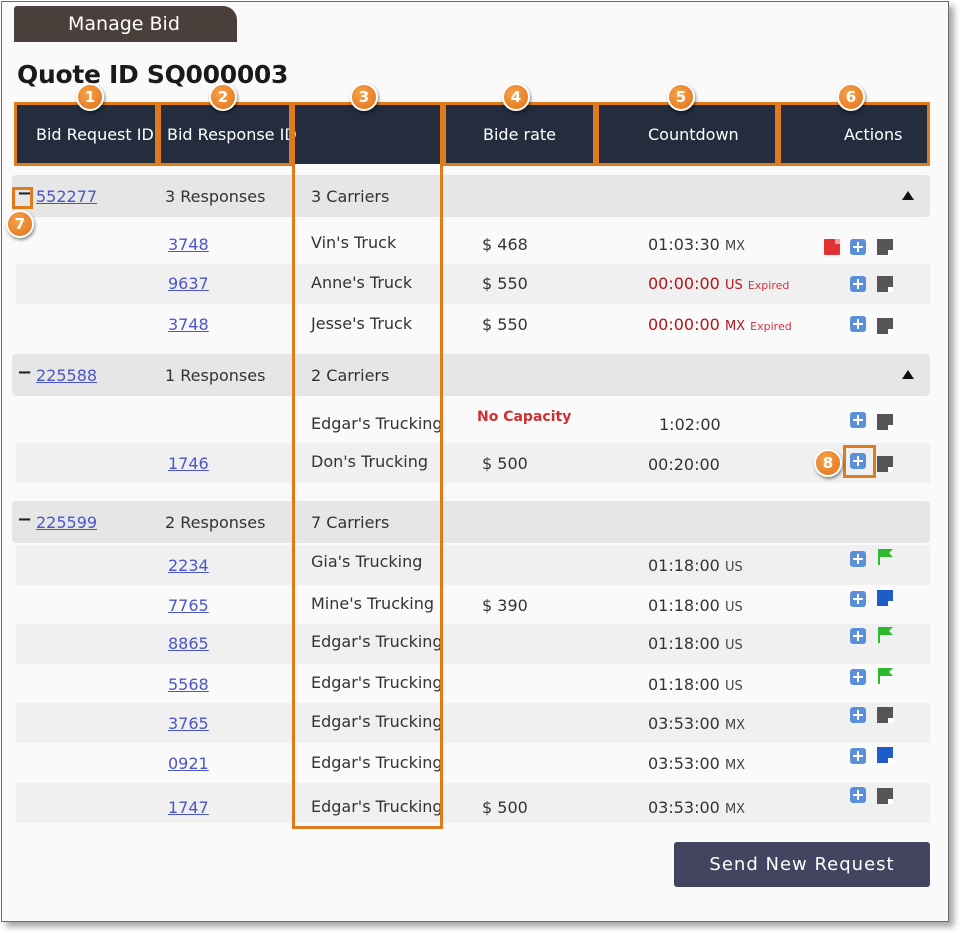  What do you see at coordinates (697, 244) in the screenshot?
I see `countdown: 01:03:30 MX` at bounding box center [697, 244].